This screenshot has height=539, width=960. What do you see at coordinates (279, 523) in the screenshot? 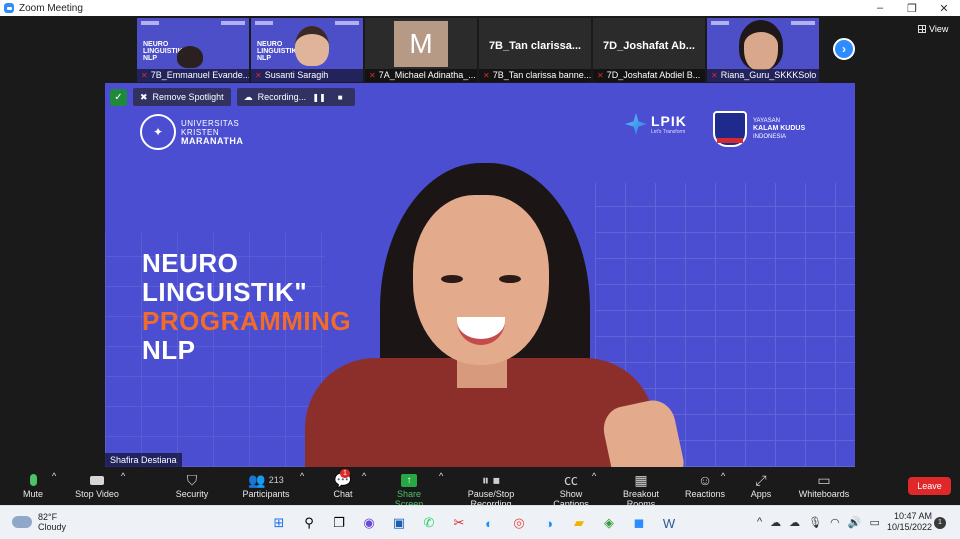
I see `start-windows-icon: ⊞` at bounding box center [279, 523].